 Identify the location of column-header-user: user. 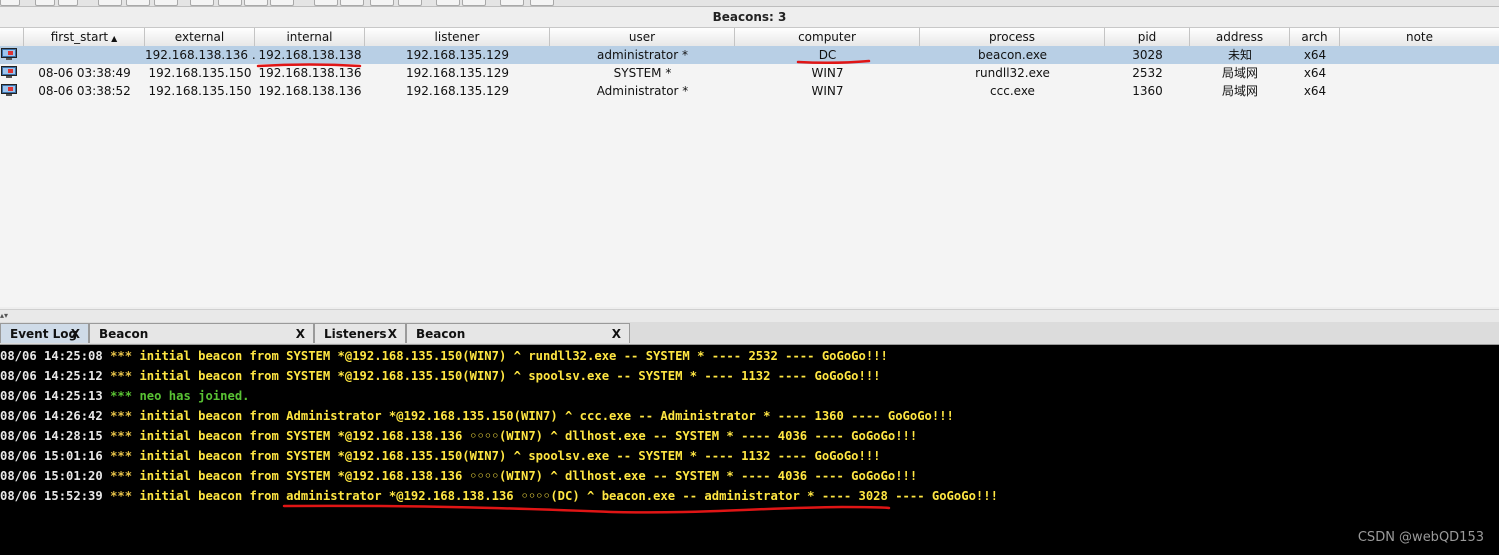
(642, 37).